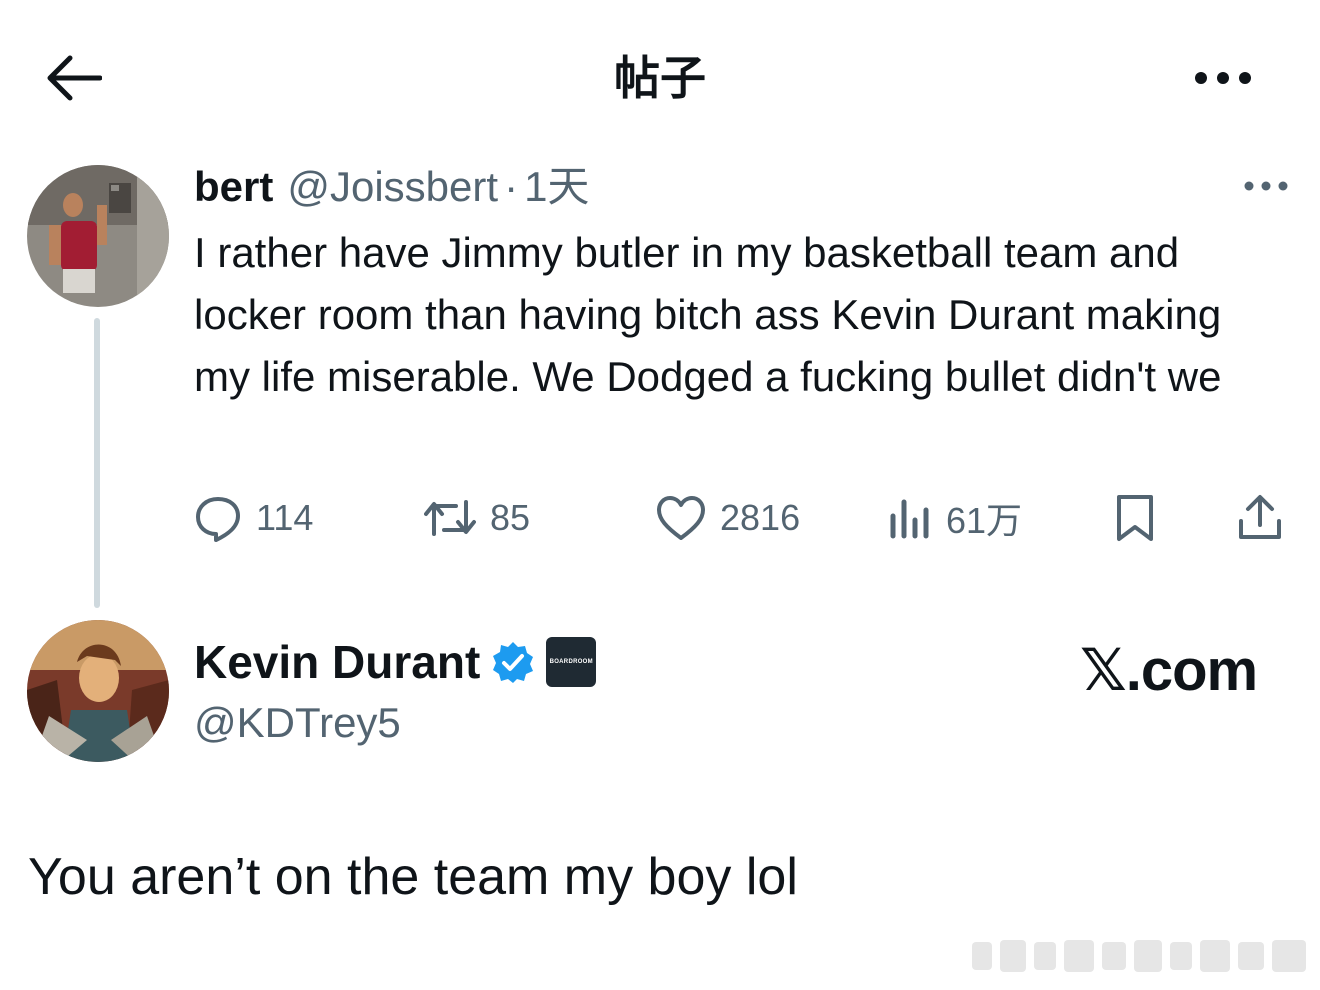 The height and width of the screenshot is (990, 1320). Describe the element at coordinates (233, 187) in the screenshot. I see `tweet-author-name: bert` at that location.